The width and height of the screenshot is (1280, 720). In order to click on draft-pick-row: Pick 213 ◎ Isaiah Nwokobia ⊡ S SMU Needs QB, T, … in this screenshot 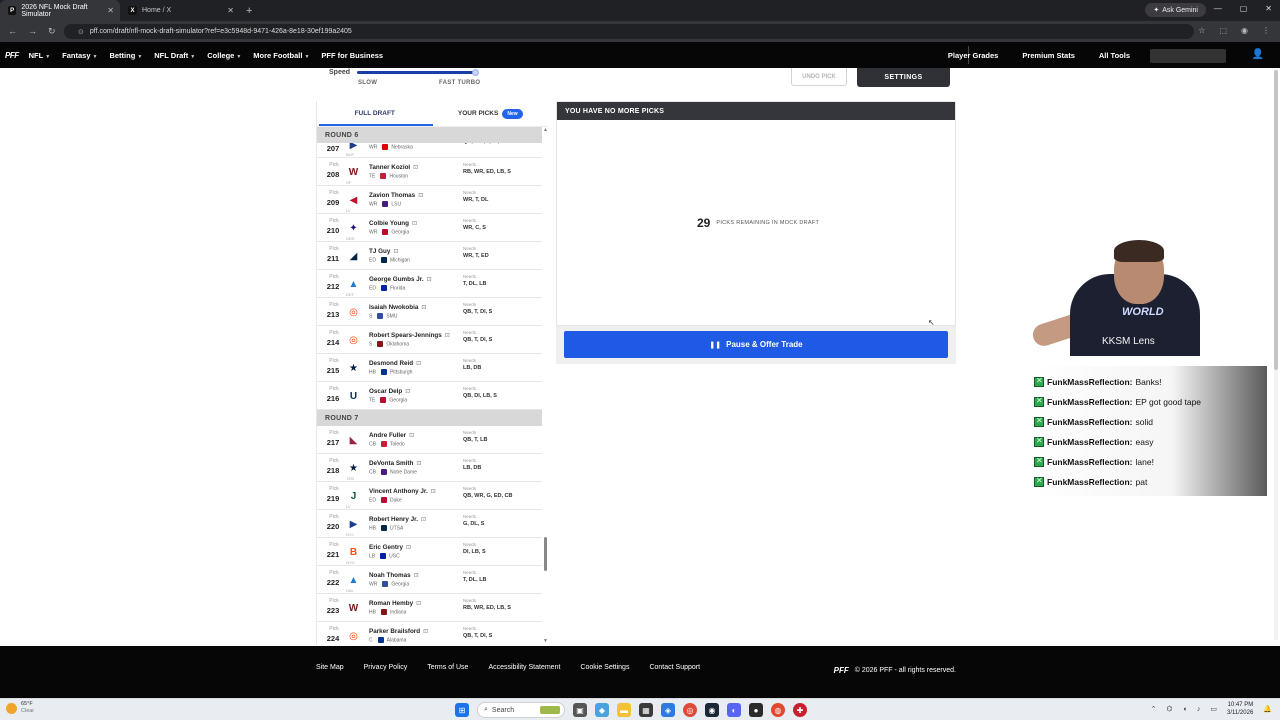, I will do `click(429, 312)`.